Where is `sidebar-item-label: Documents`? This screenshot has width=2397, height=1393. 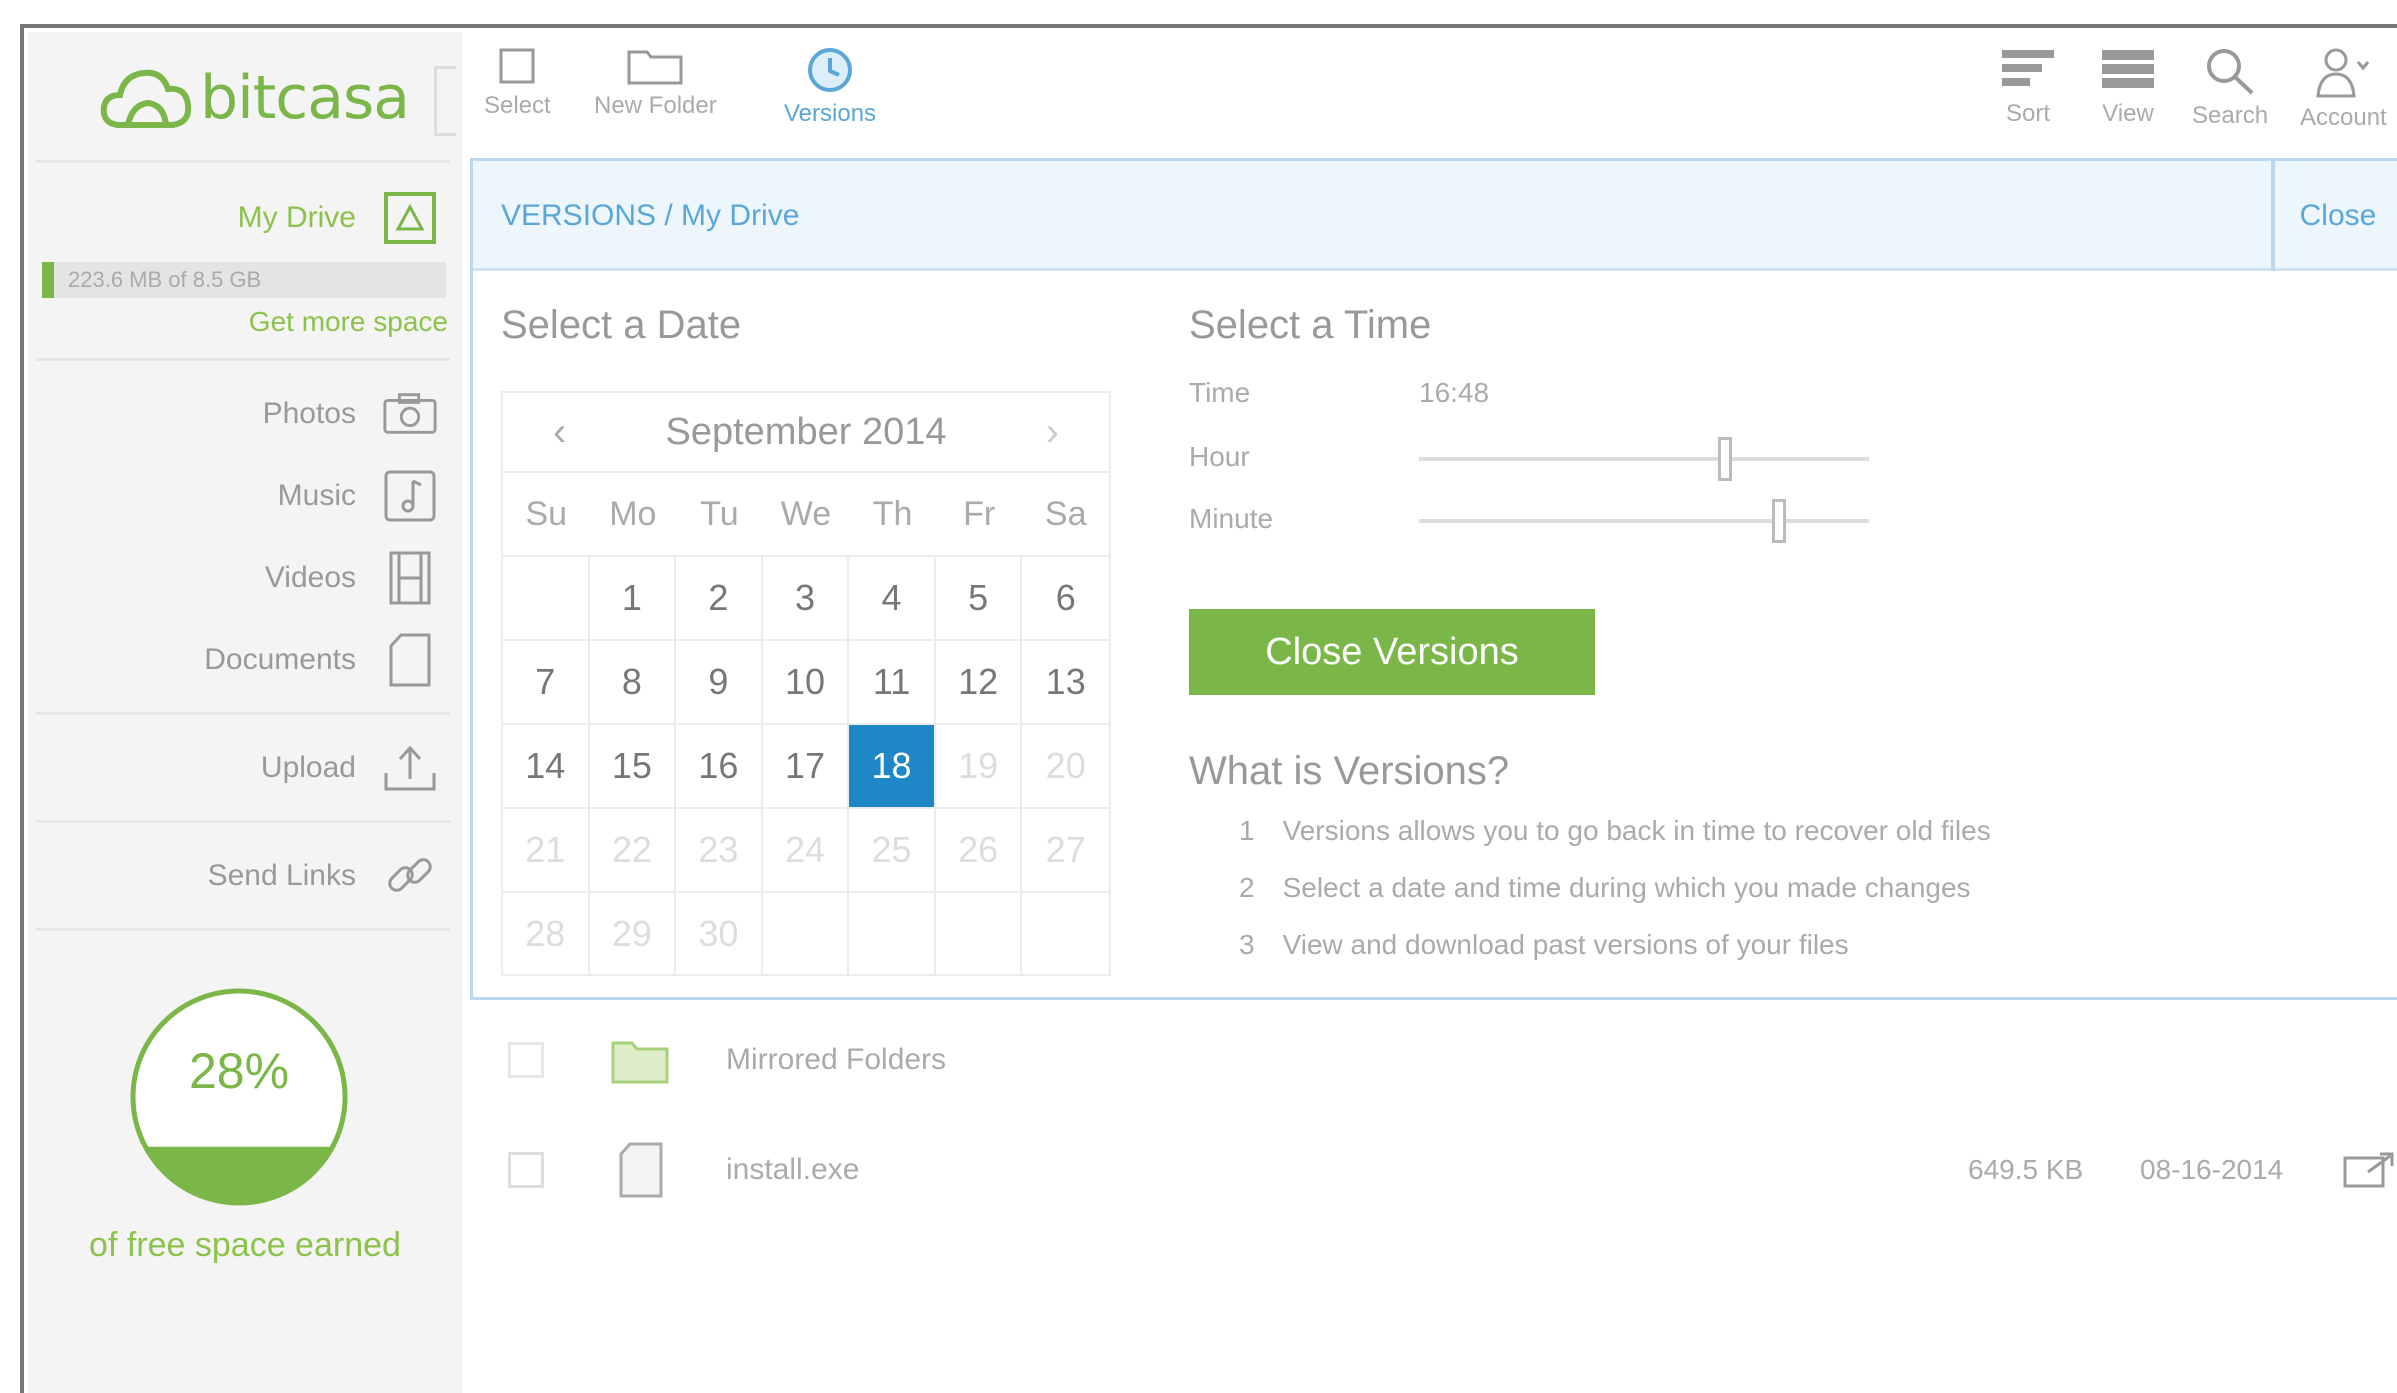
sidebar-item-label: Documents is located at coordinates (280, 659).